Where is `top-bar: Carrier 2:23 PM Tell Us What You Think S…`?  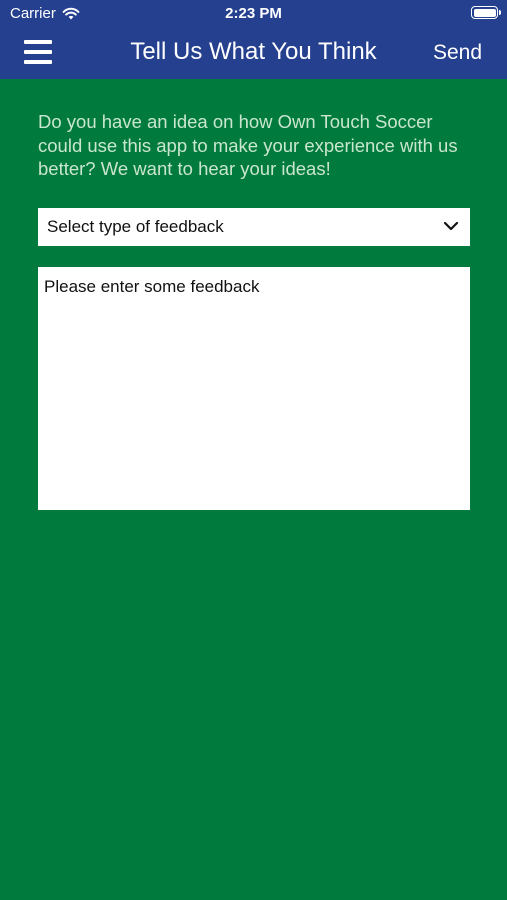 top-bar: Carrier 2:23 PM Tell Us What You Think S… is located at coordinates (253, 39).